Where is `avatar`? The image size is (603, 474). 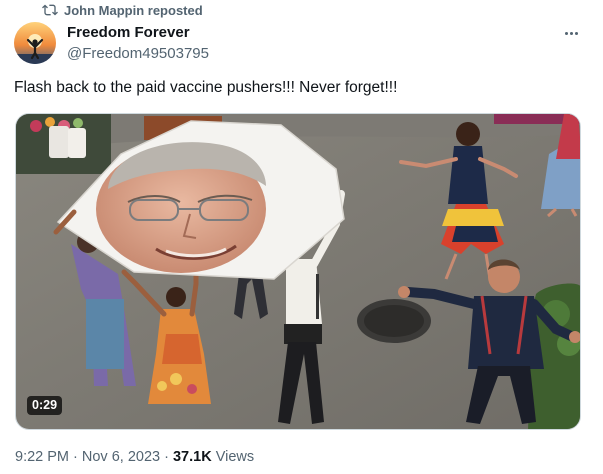
avatar is located at coordinates (35, 43).